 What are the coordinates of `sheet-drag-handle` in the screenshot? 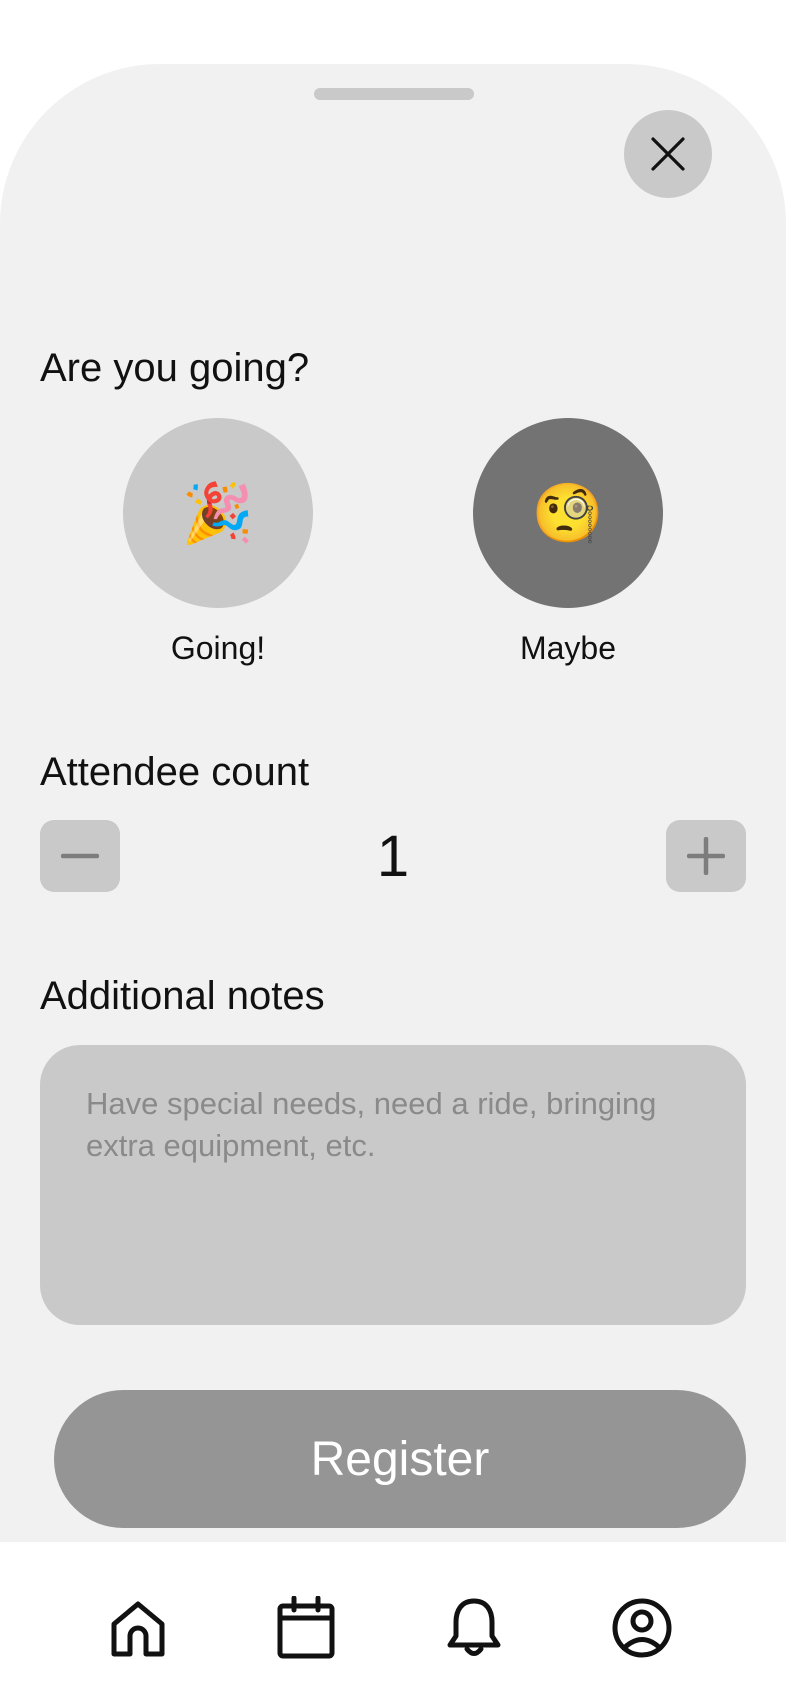 It's located at (394, 94).